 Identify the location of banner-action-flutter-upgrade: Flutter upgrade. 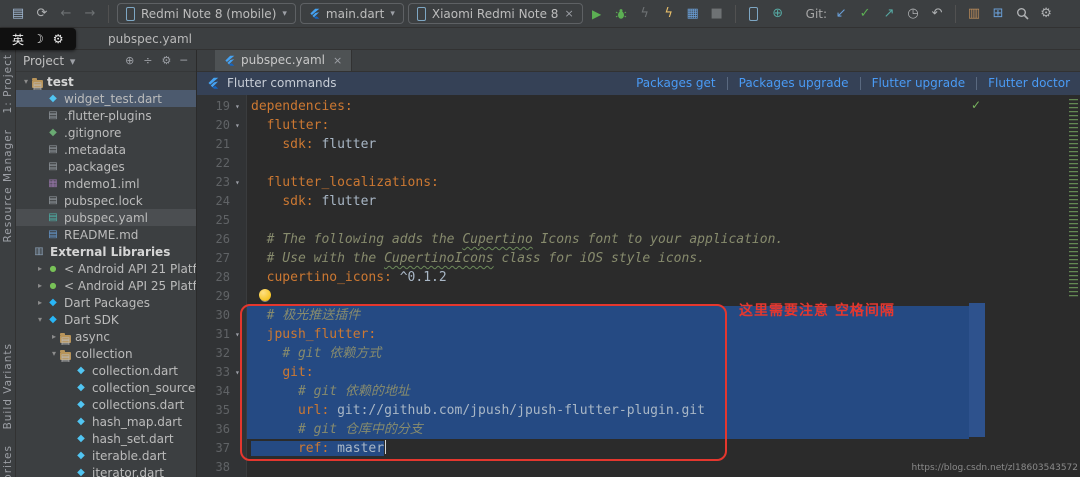
(919, 83).